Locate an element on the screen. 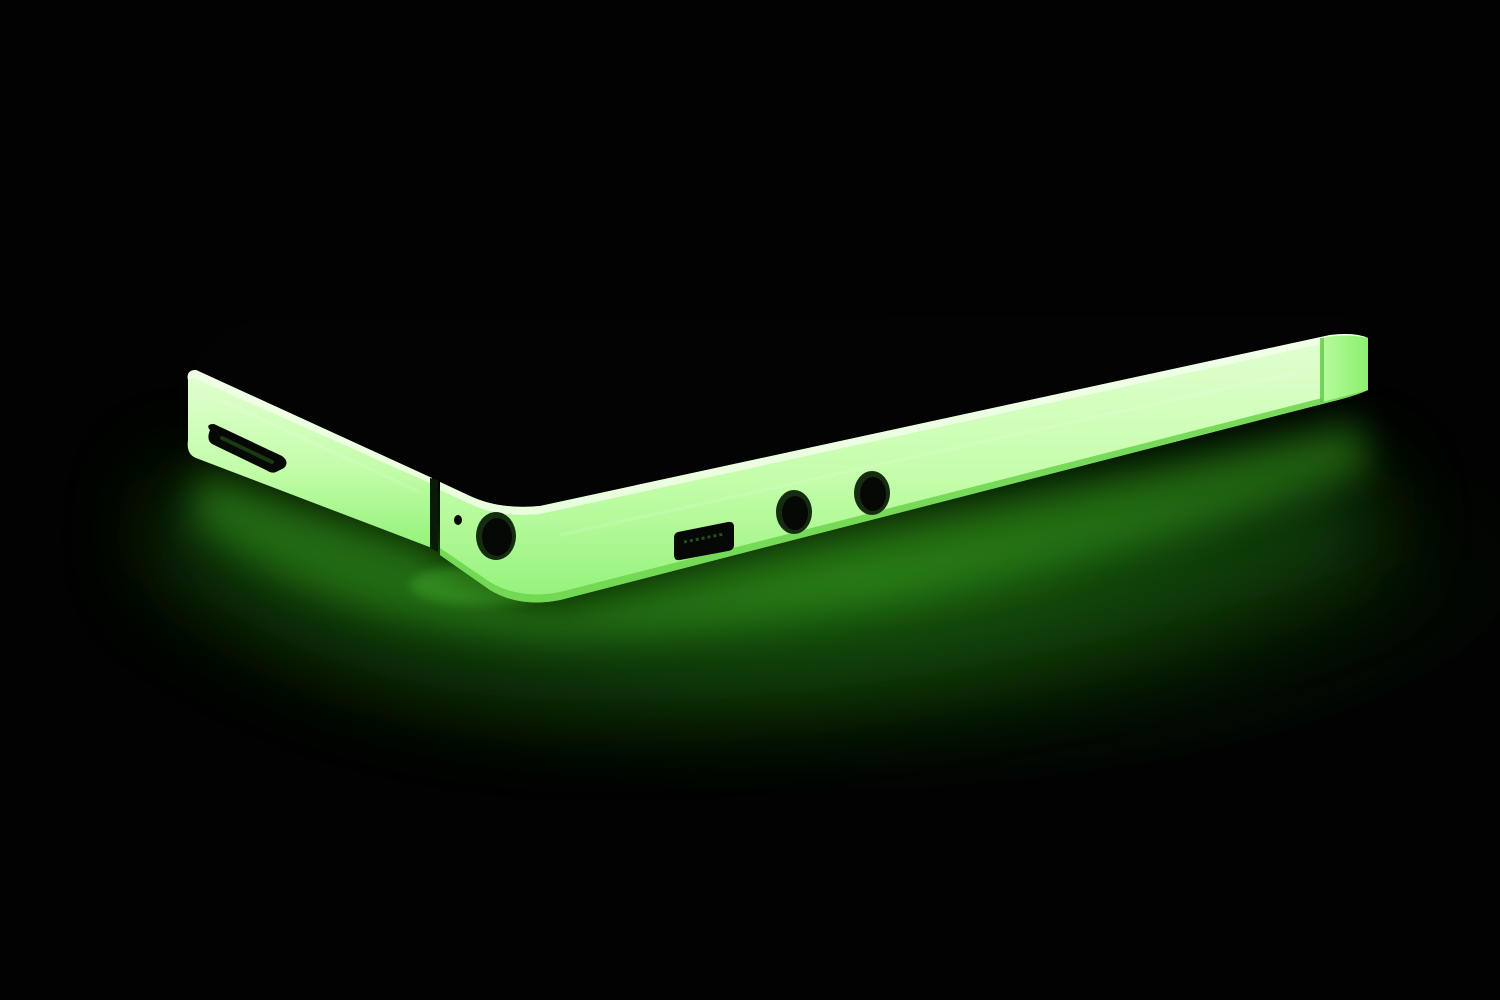 This screenshot has height=1000, width=1500. speaker-hole-icon is located at coordinates (794, 512).